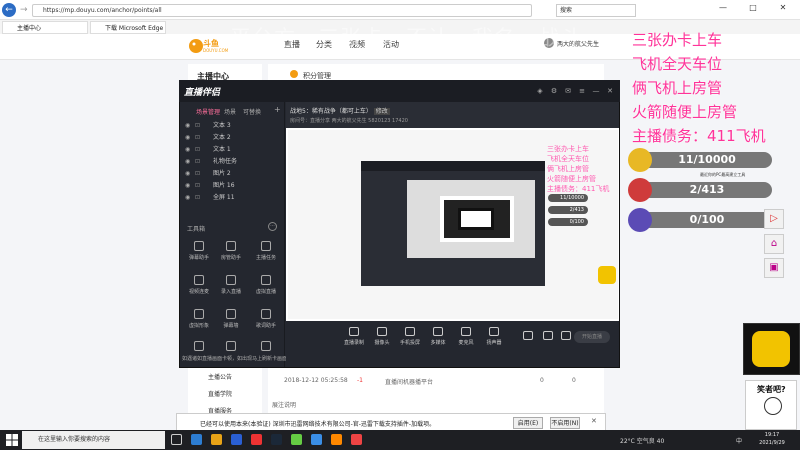 This screenshot has height=450, width=800. I want to click on tool-room-manager: 房管助手, so click(231, 255).